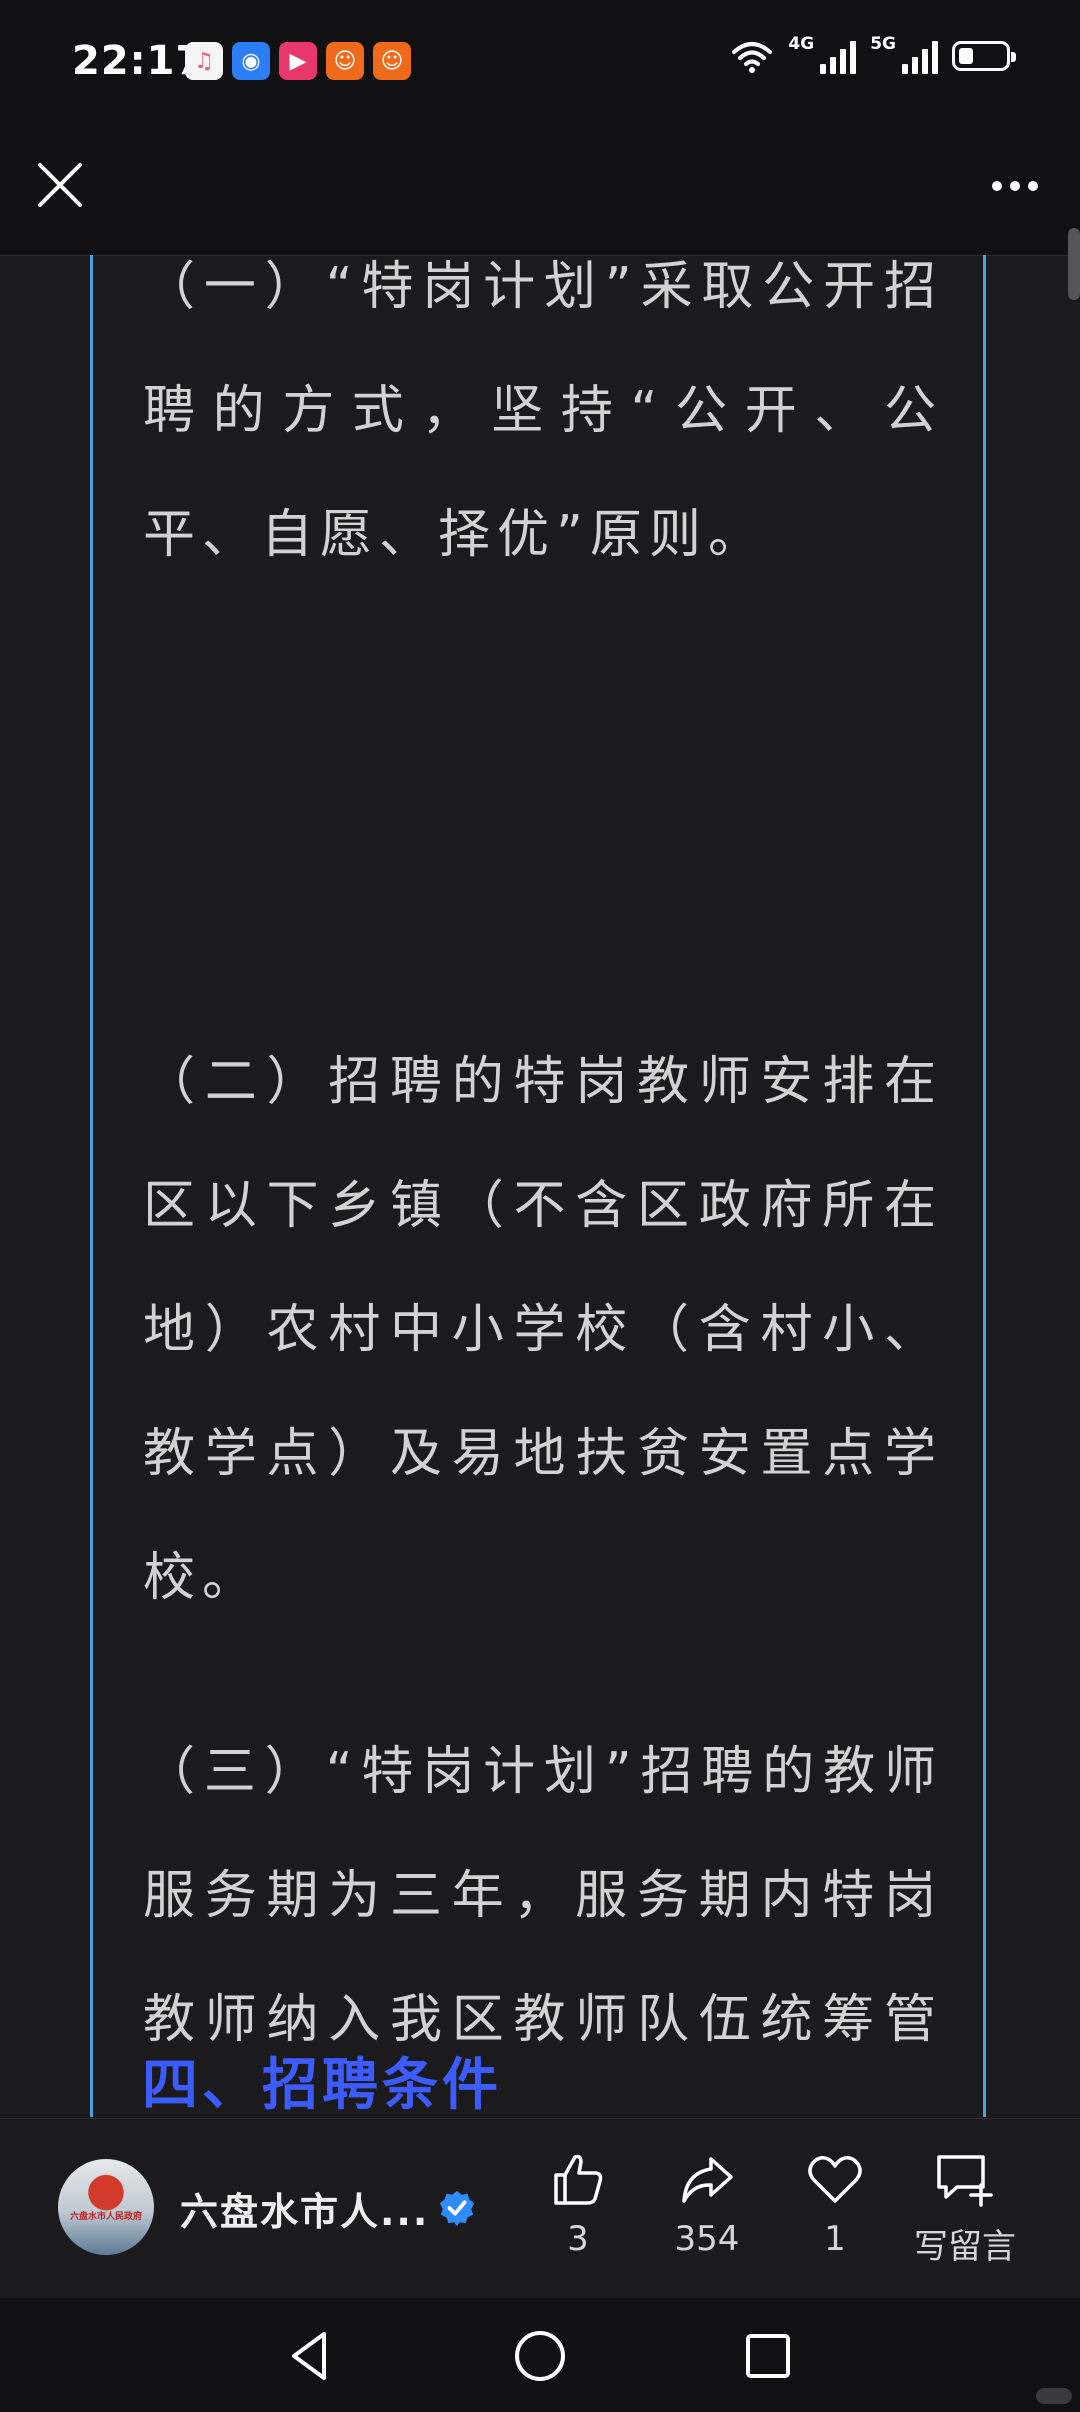 This screenshot has width=1080, height=2412. I want to click on favorite-button: 1, so click(835, 2204).